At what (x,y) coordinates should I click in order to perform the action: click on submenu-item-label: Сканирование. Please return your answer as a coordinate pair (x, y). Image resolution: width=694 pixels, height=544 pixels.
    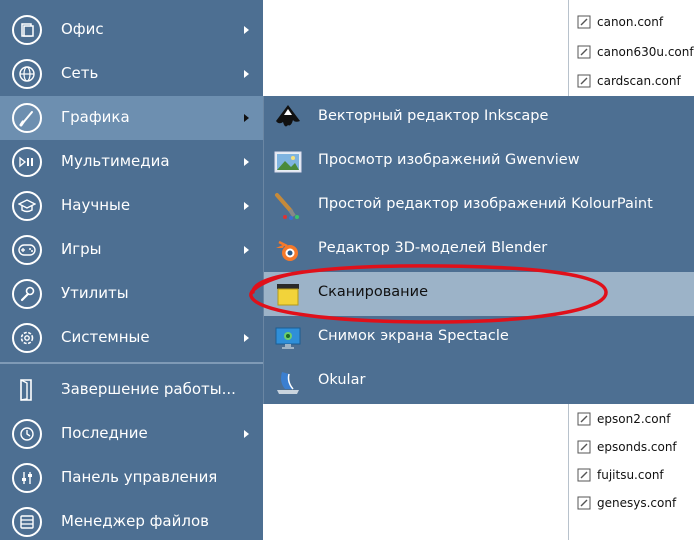
    Looking at the image, I should click on (373, 292).